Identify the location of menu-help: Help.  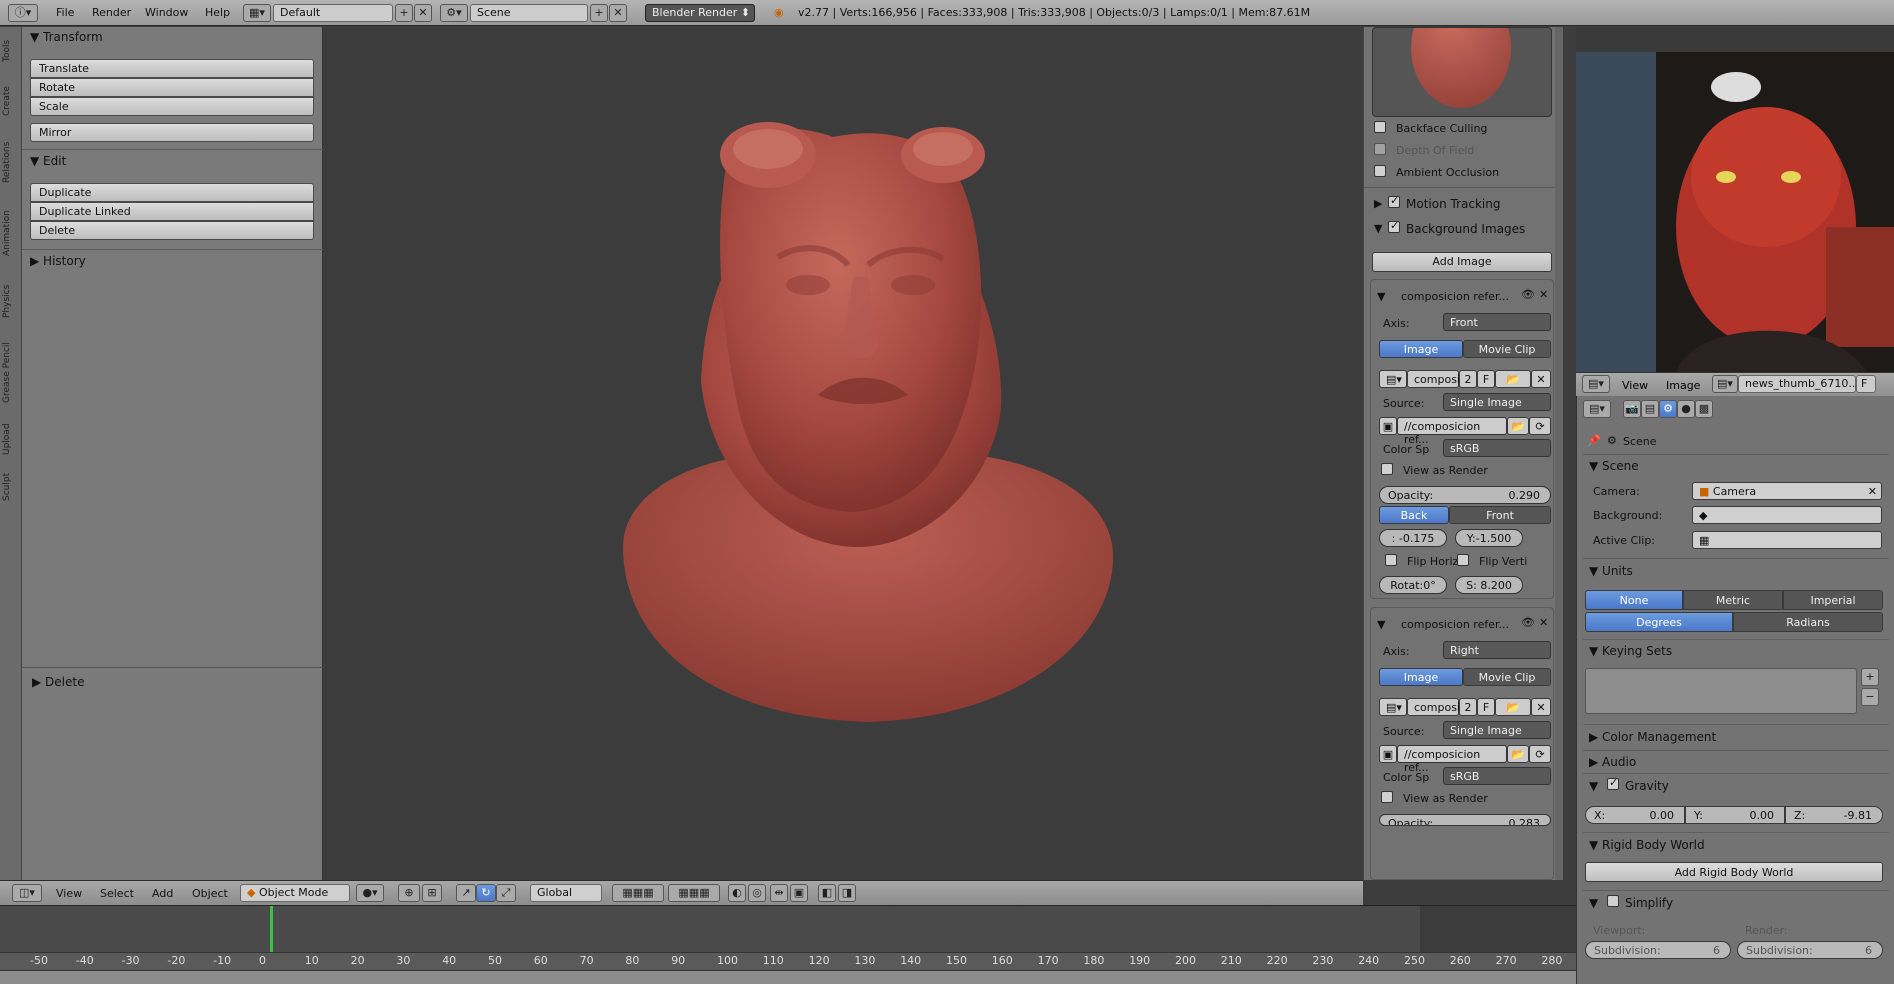
(217, 12).